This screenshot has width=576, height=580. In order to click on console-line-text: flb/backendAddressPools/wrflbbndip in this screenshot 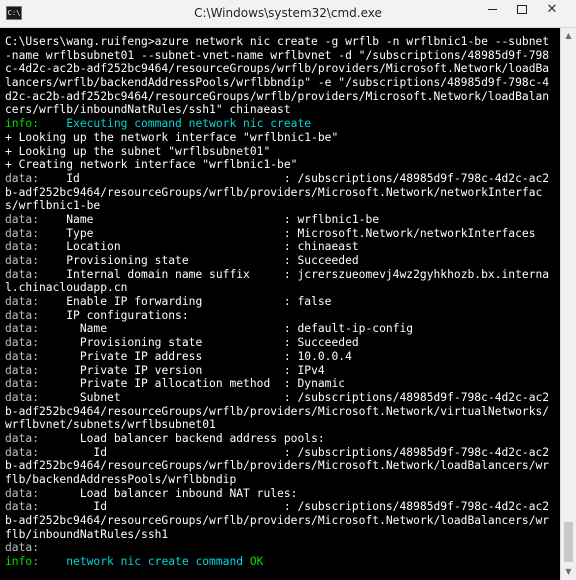, I will do `click(121, 479)`.